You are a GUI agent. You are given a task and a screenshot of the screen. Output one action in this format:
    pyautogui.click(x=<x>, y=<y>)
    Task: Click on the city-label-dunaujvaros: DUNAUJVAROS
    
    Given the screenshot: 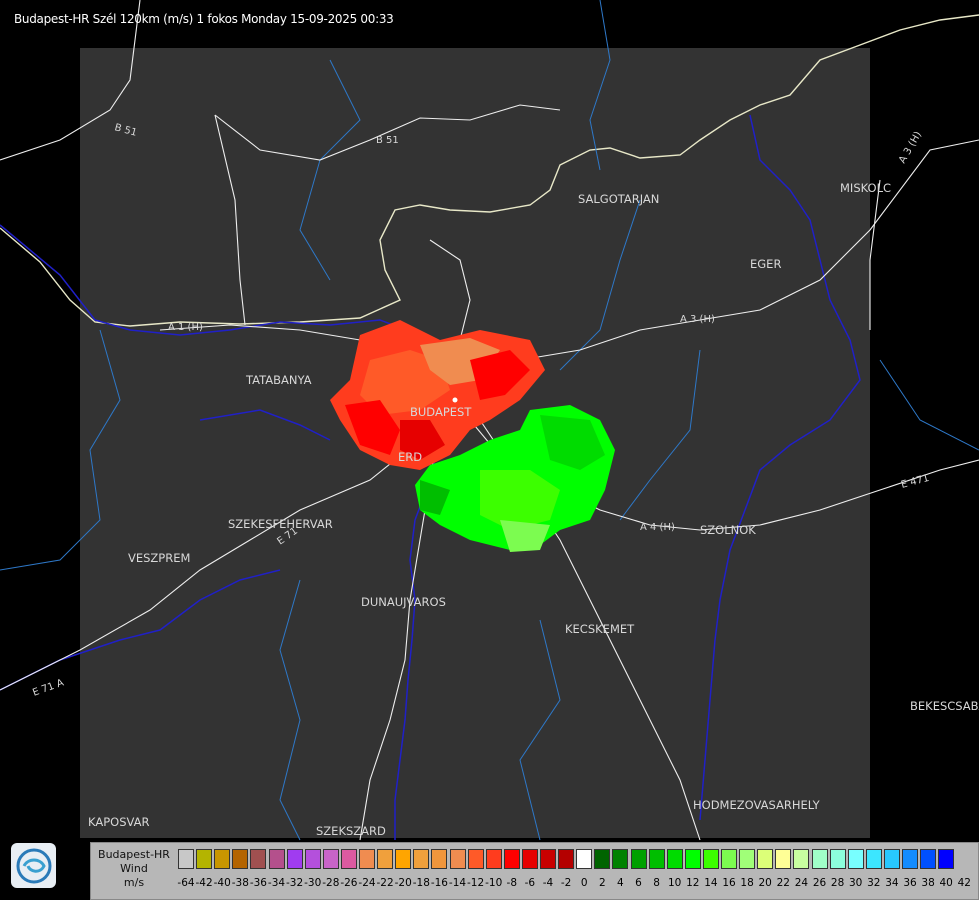 What is the action you would take?
    pyautogui.click(x=403, y=602)
    